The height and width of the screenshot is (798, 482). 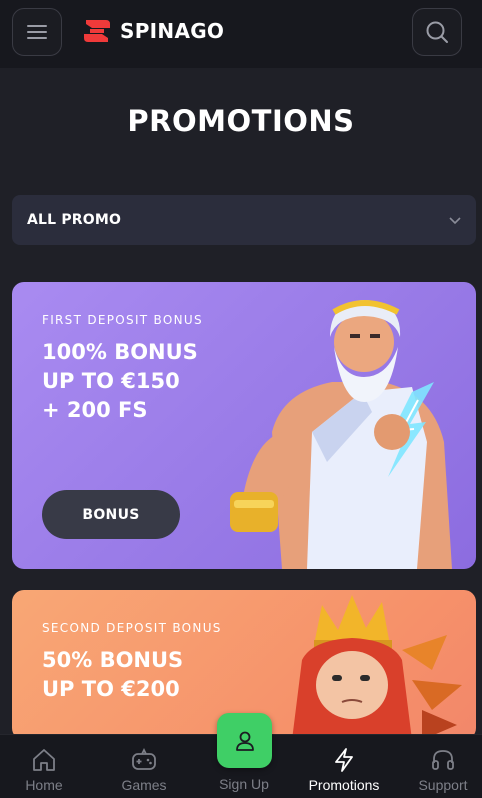 What do you see at coordinates (113, 660) in the screenshot?
I see `promo-title-line: 50% BONUS` at bounding box center [113, 660].